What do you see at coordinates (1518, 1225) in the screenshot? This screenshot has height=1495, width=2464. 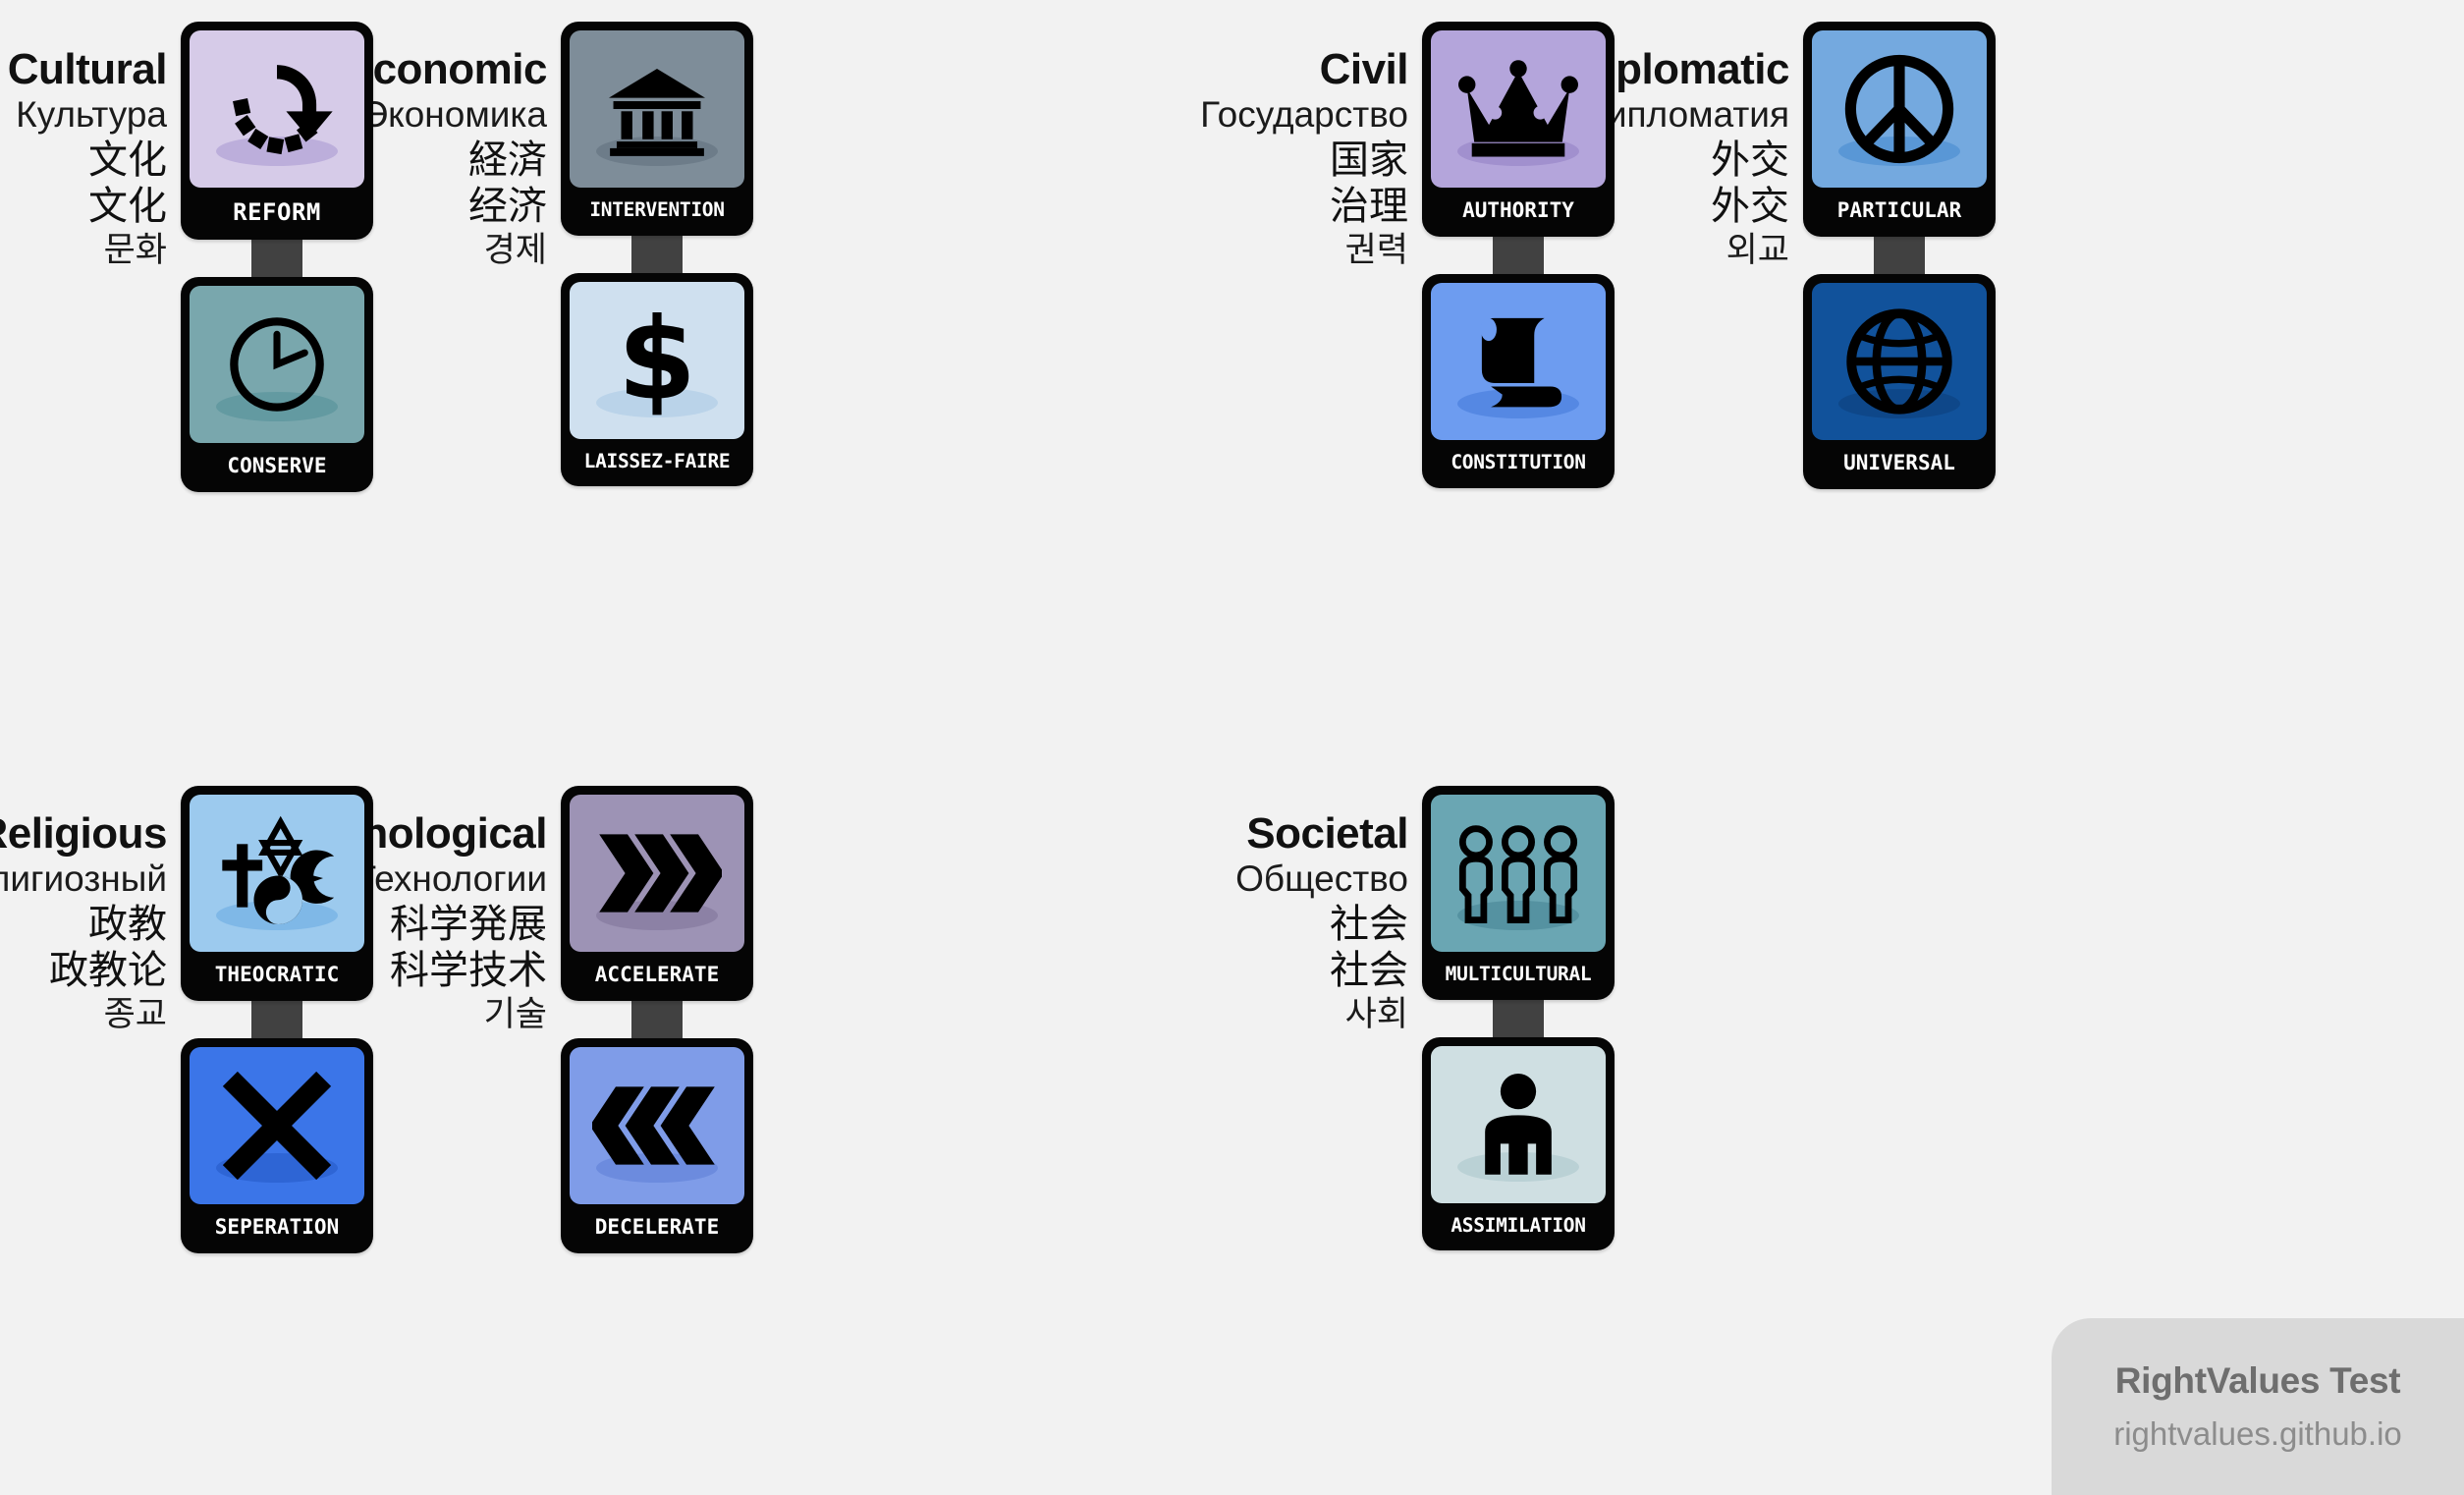 I see `sign-label-assimilation: ASSIMILATION` at bounding box center [1518, 1225].